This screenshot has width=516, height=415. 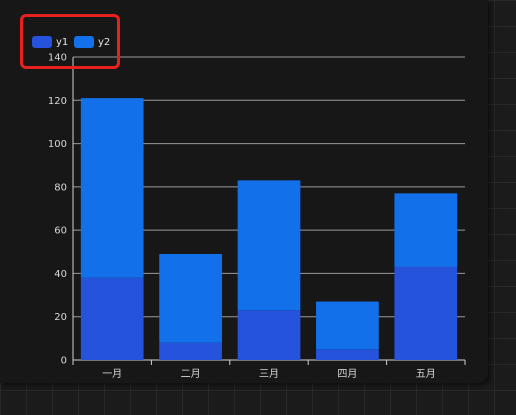 What do you see at coordinates (112, 374) in the screenshot?
I see `x-tick-label-1: 一月` at bounding box center [112, 374].